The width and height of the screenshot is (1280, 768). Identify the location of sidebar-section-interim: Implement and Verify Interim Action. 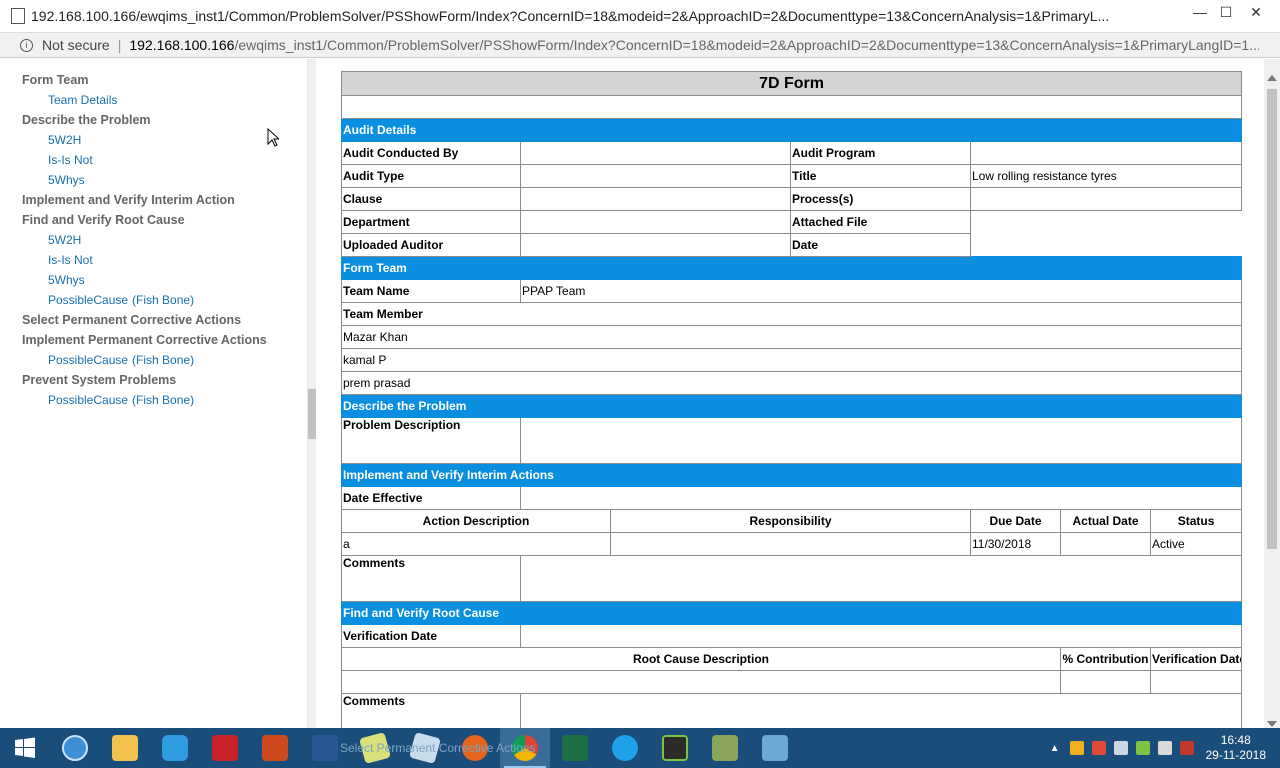
(153, 201).